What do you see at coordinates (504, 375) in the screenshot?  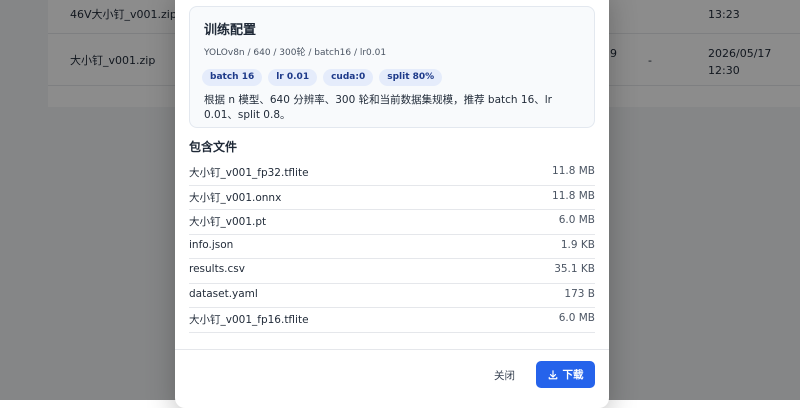 I see `close-button: 关闭` at bounding box center [504, 375].